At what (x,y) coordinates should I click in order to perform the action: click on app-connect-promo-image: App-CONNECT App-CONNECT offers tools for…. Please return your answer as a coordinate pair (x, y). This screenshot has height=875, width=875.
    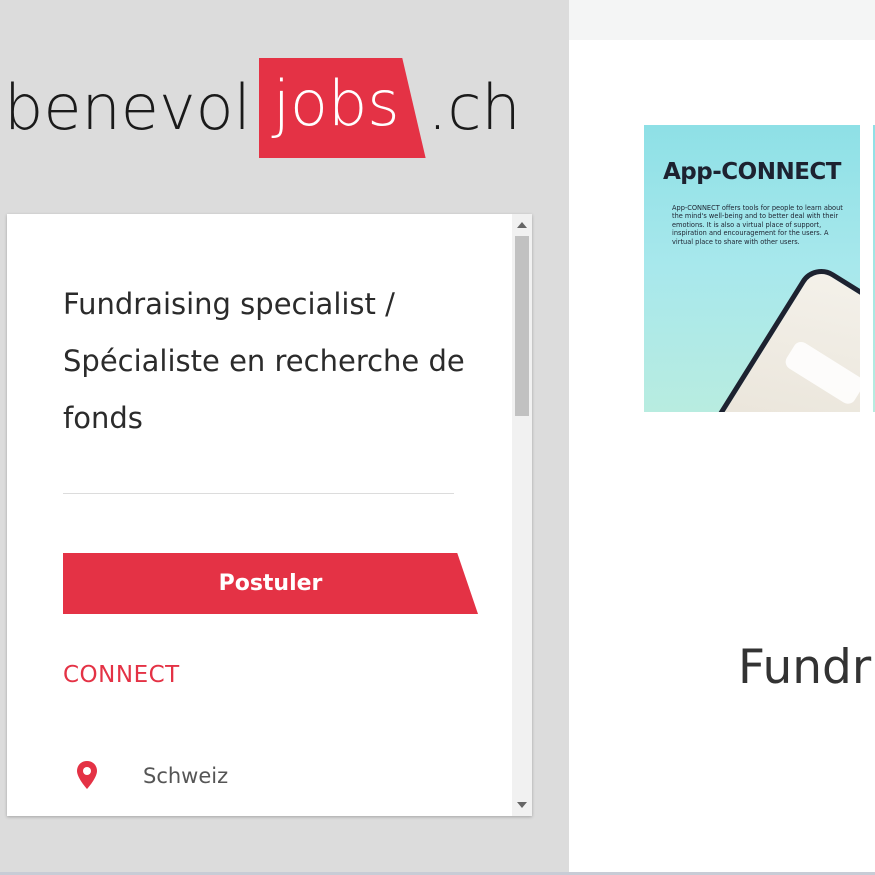
    Looking at the image, I should click on (752, 268).